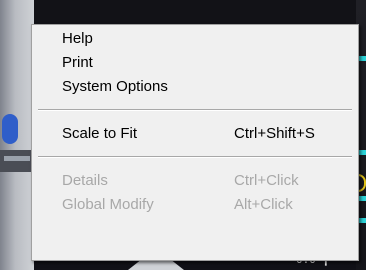 The height and width of the screenshot is (270, 366). I want to click on menu-item-help: Help, so click(195, 39).